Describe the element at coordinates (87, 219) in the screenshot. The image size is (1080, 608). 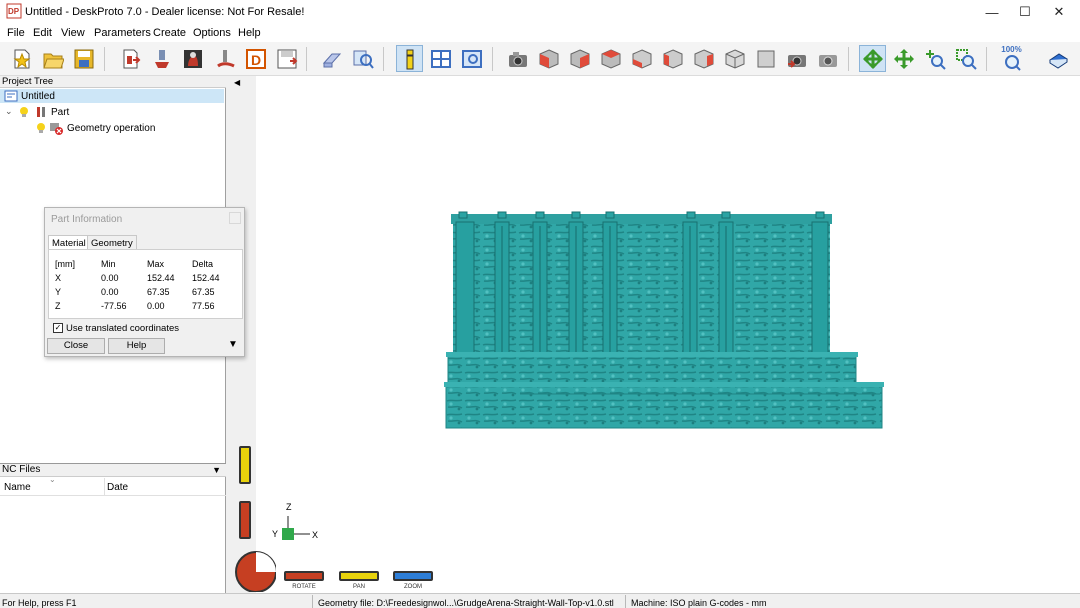
I see `dialog-title: Part Information` at that location.